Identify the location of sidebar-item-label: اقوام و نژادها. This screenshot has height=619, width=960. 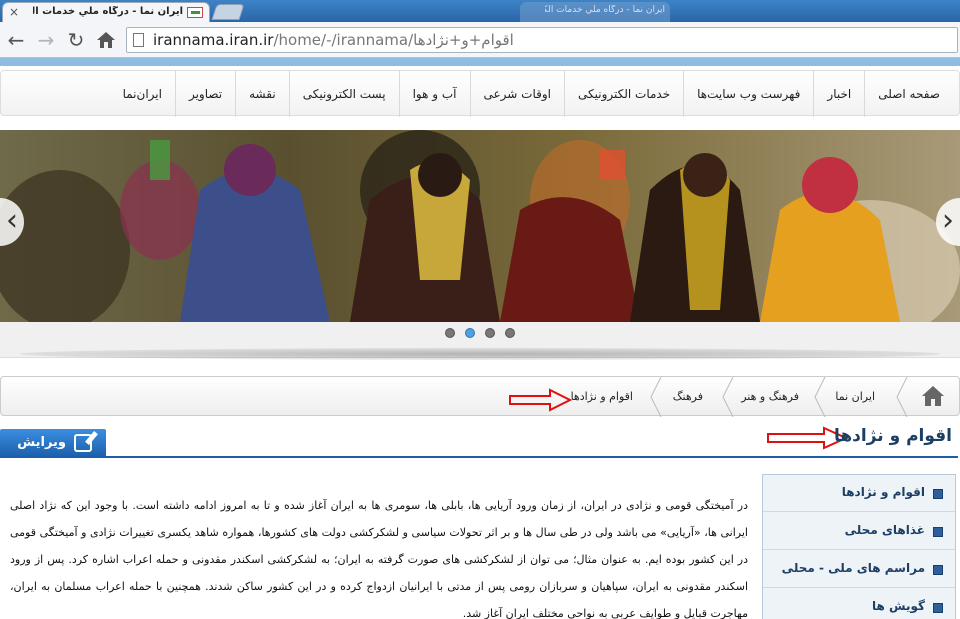
(883, 492).